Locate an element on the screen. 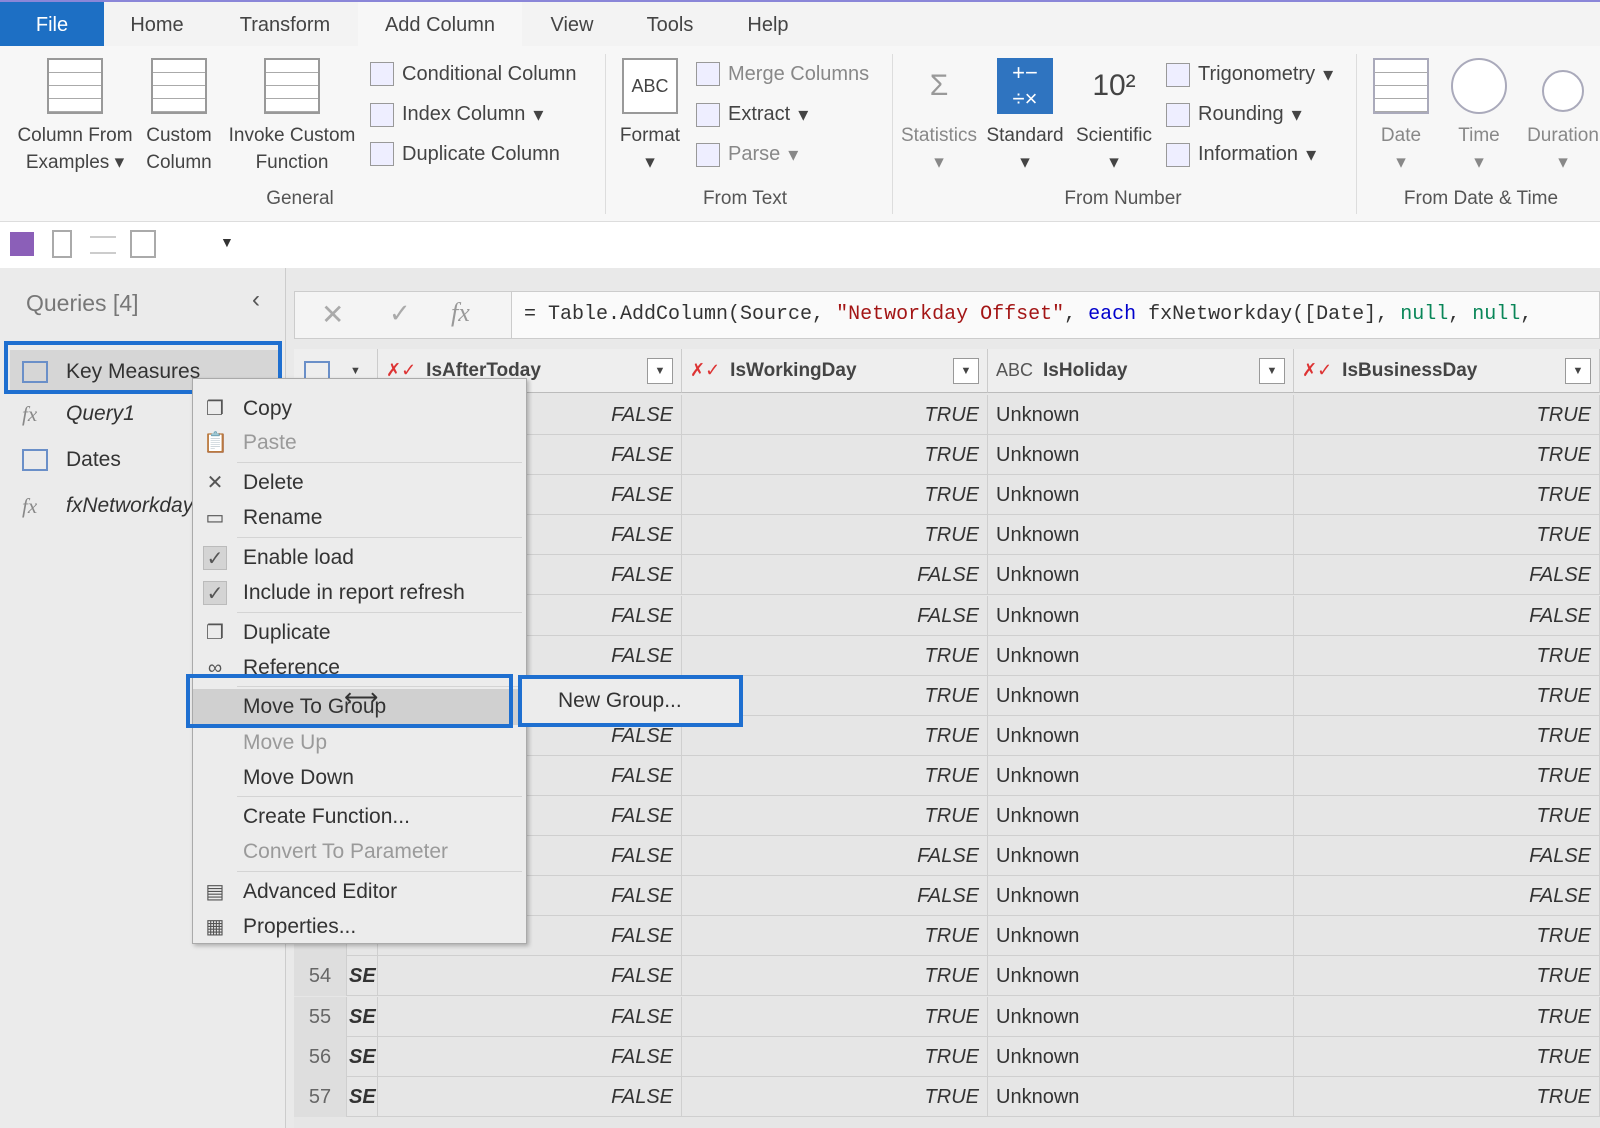 Image resolution: width=1600 pixels, height=1128 pixels. extract-button: Extract ▾ is located at coordinates (752, 114).